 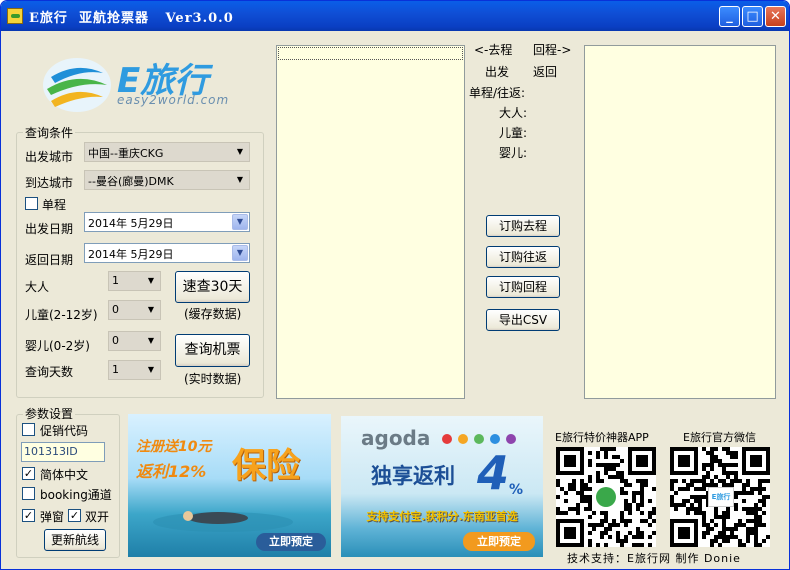 What do you see at coordinates (77, 85) in the screenshot?
I see `logo-swirl-icon` at bounding box center [77, 85].